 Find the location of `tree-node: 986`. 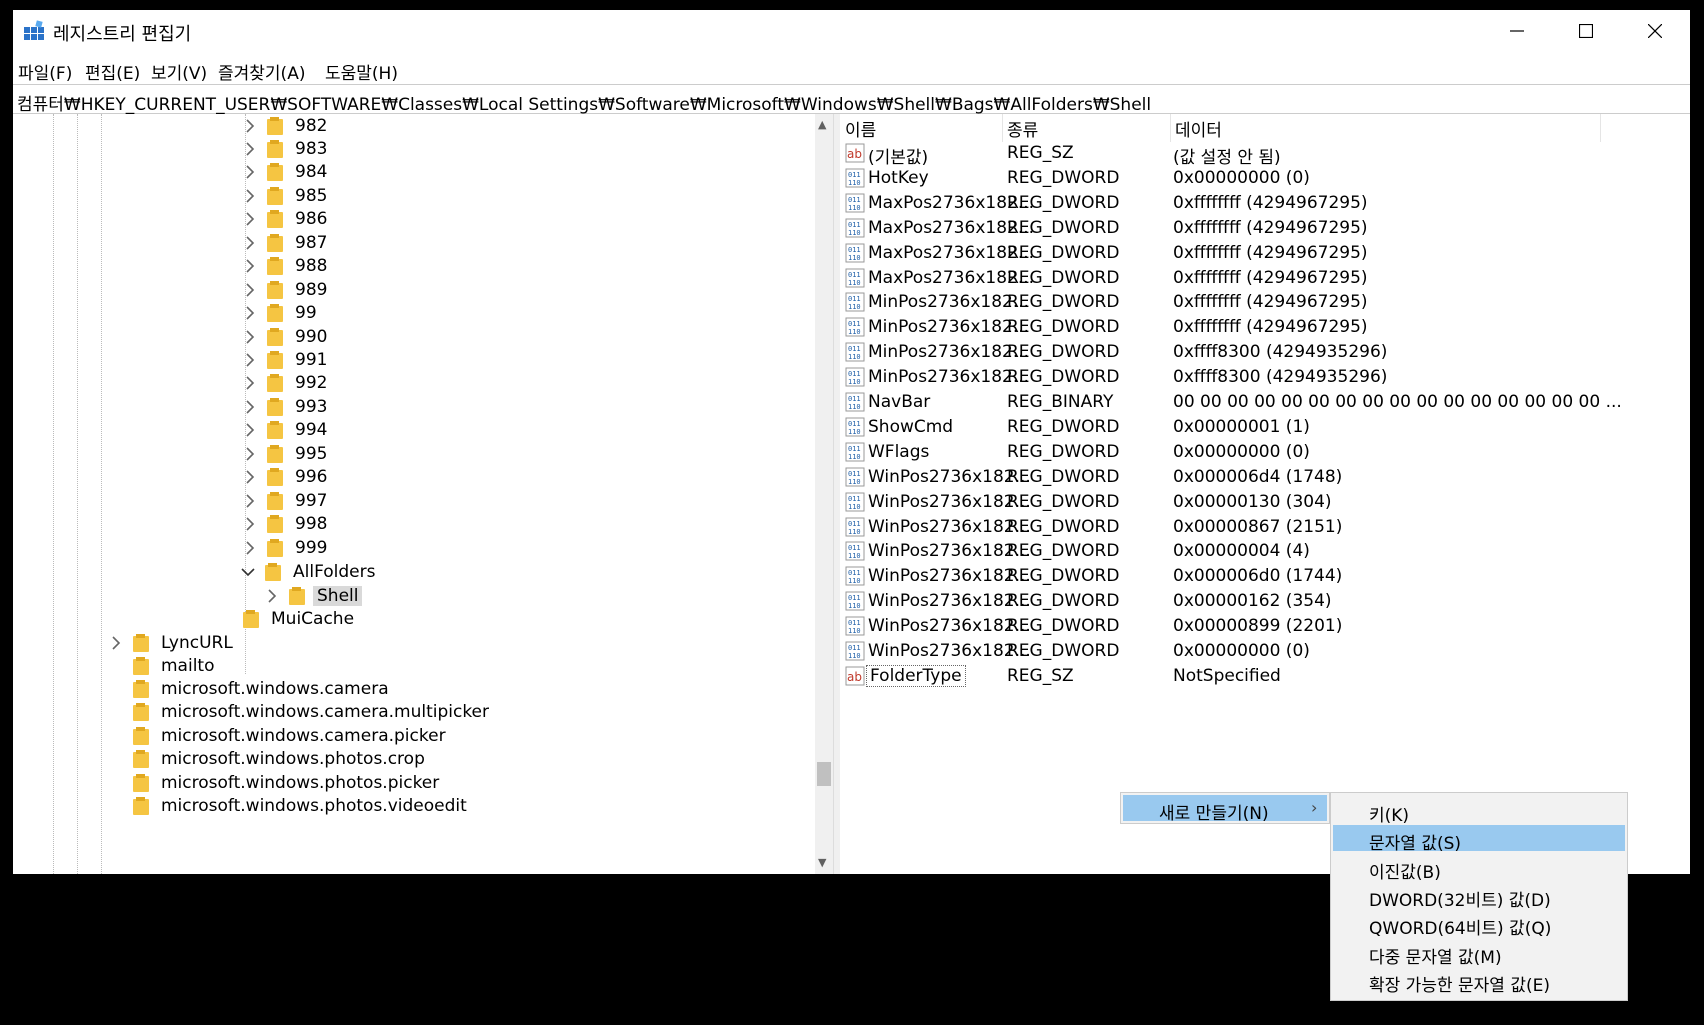

tree-node: 986 is located at coordinates (285, 219).